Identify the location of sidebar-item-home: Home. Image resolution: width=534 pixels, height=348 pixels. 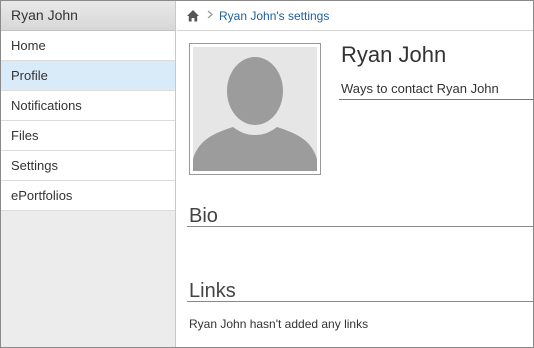
(88, 46).